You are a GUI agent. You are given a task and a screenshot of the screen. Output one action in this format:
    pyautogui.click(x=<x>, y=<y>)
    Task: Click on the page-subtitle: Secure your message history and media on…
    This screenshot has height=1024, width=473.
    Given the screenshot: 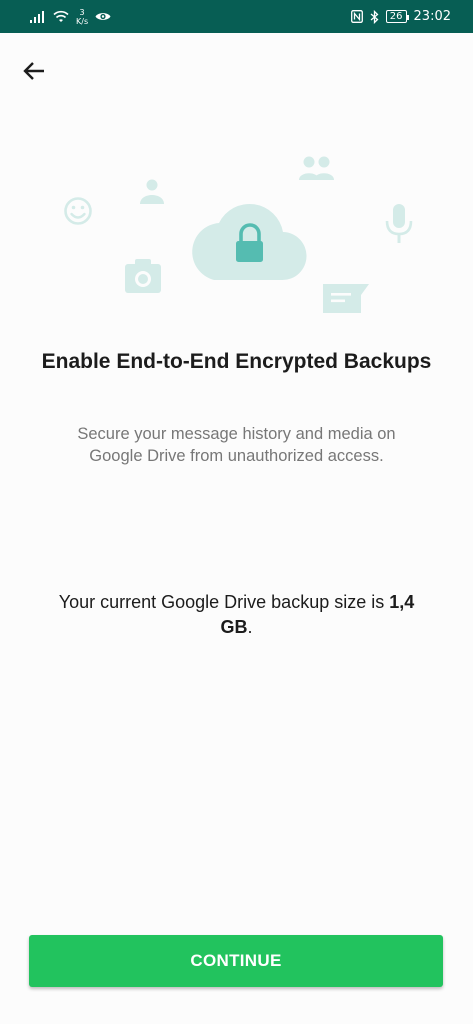 What is the action you would take?
    pyautogui.click(x=236, y=445)
    